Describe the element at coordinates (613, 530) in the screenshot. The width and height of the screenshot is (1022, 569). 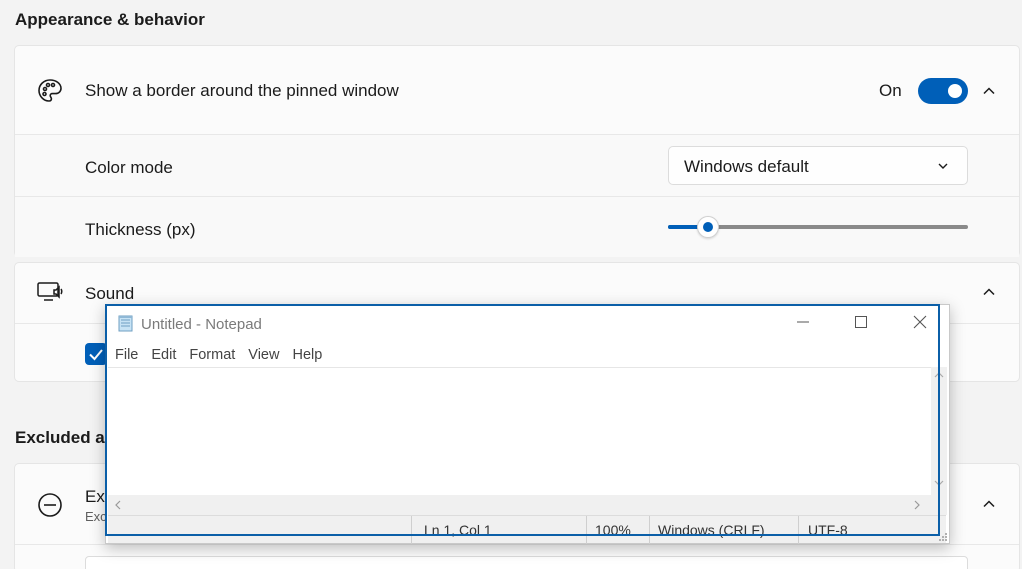
I see `status-zoom: 100%` at that location.